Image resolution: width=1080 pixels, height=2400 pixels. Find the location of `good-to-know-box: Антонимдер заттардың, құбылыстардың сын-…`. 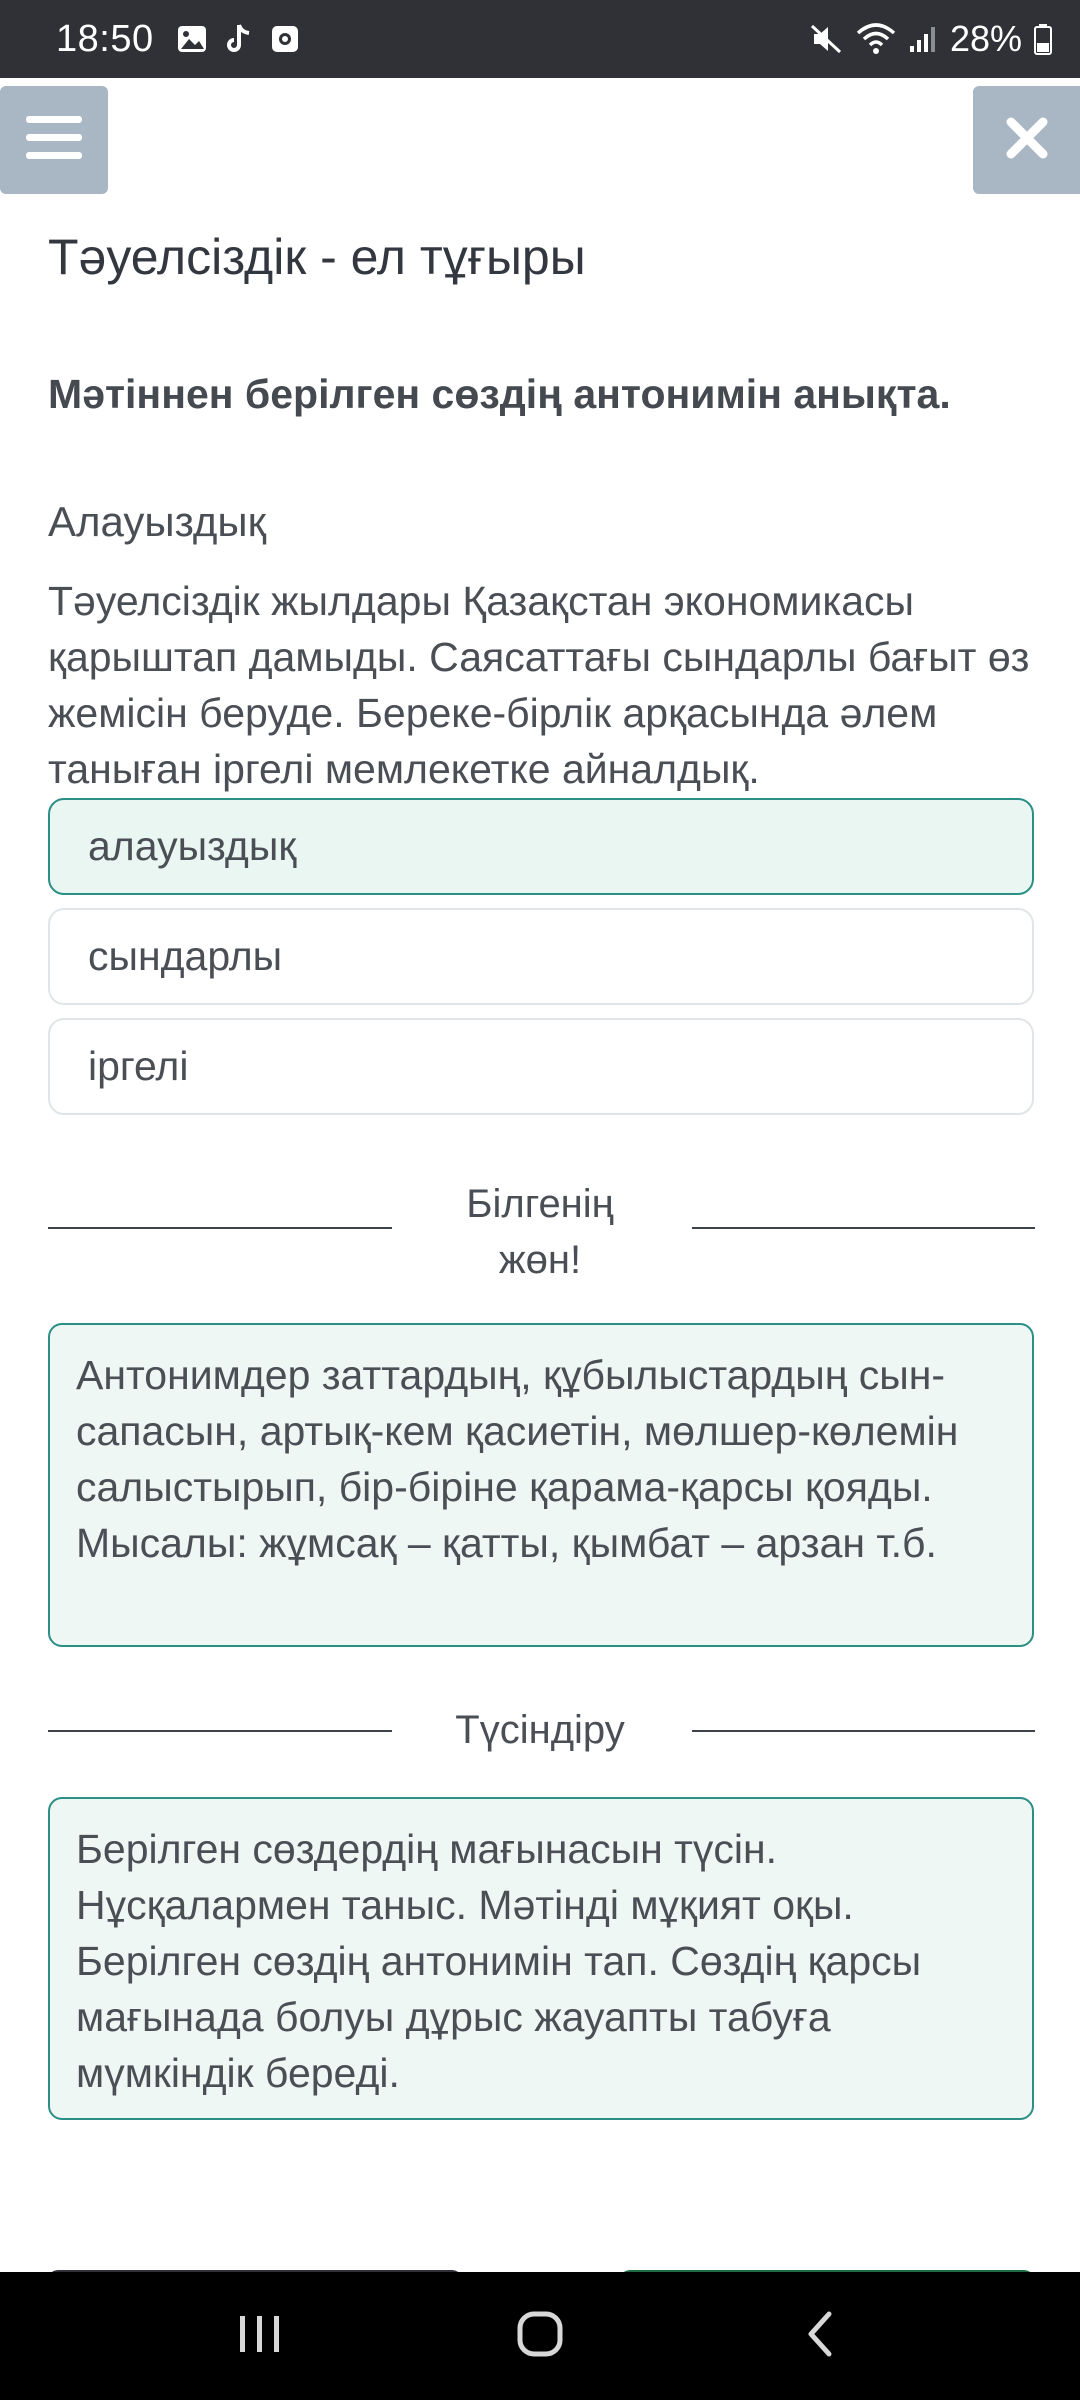

good-to-know-box: Антонимдер заттардың, құбылыстардың сын-… is located at coordinates (541, 1485).